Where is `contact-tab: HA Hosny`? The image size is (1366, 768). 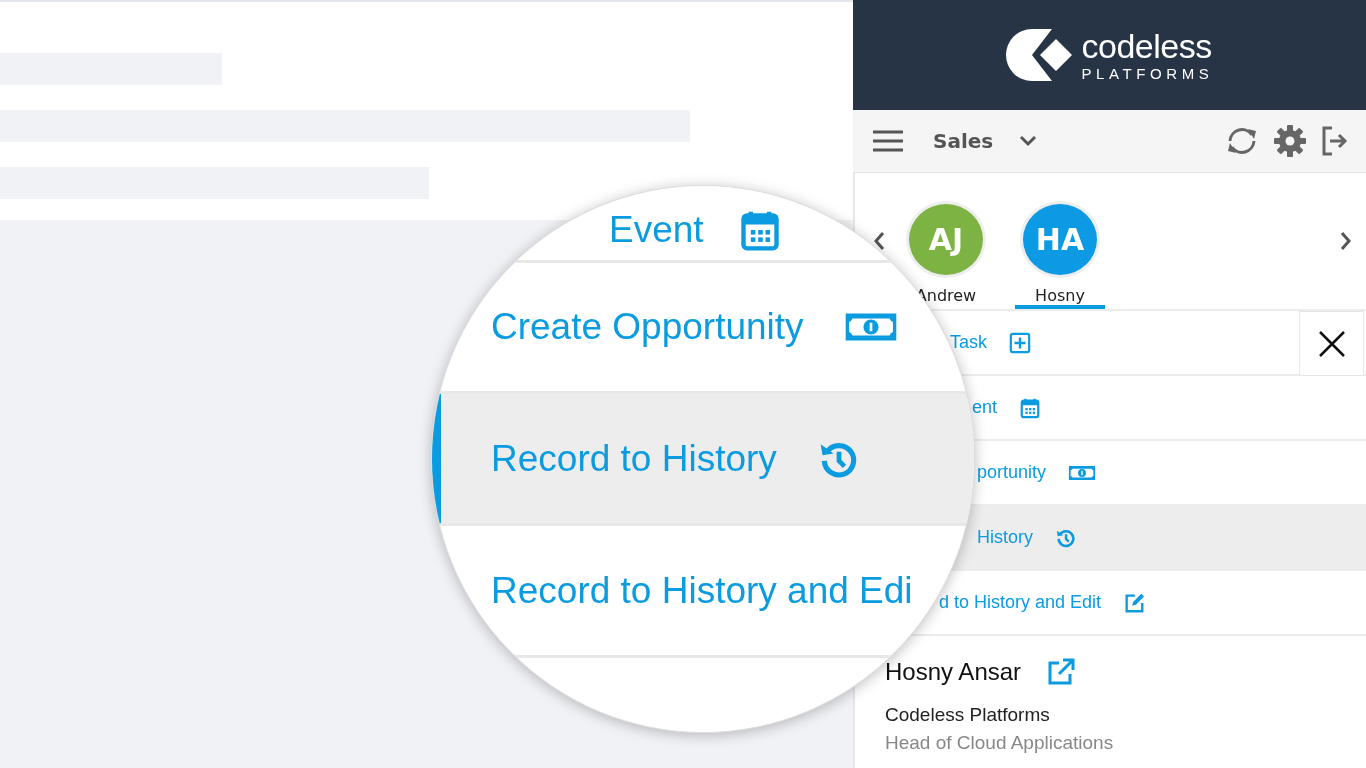 contact-tab: HA Hosny is located at coordinates (1060, 248).